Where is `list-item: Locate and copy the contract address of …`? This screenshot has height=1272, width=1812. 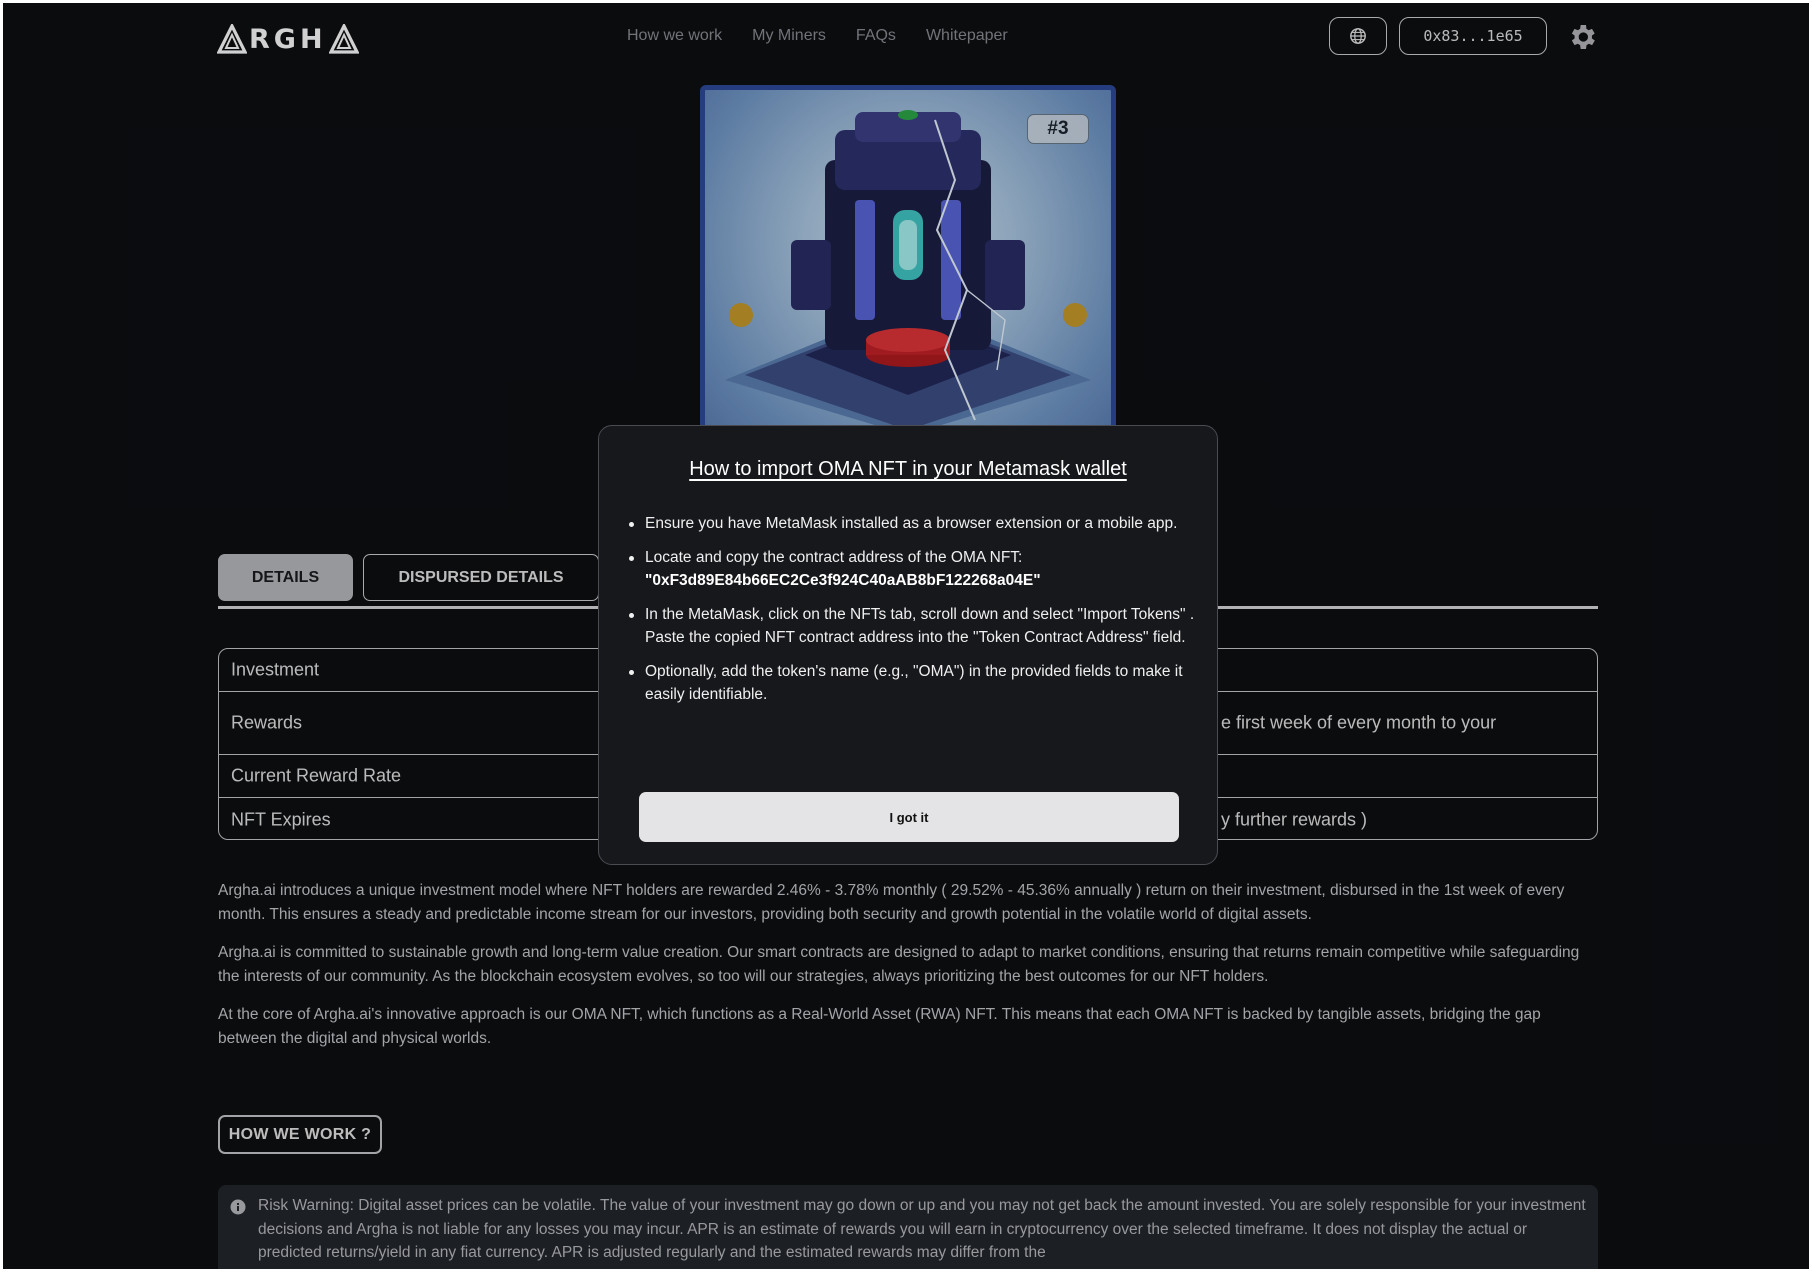
list-item: Locate and copy the contract address of … is located at coordinates (913, 569).